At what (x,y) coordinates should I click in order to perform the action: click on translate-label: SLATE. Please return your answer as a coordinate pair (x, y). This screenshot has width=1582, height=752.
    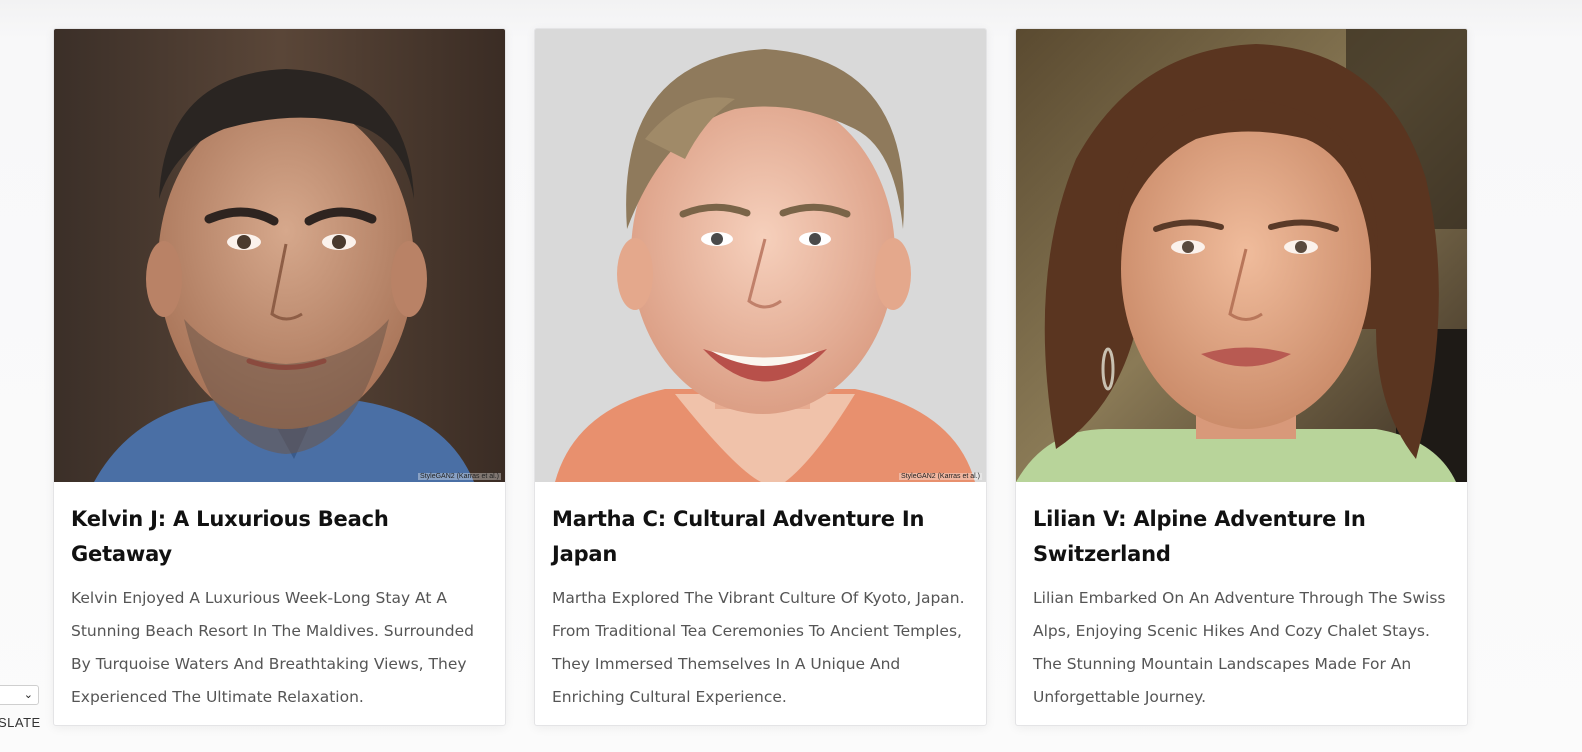
    Looking at the image, I should click on (20, 722).